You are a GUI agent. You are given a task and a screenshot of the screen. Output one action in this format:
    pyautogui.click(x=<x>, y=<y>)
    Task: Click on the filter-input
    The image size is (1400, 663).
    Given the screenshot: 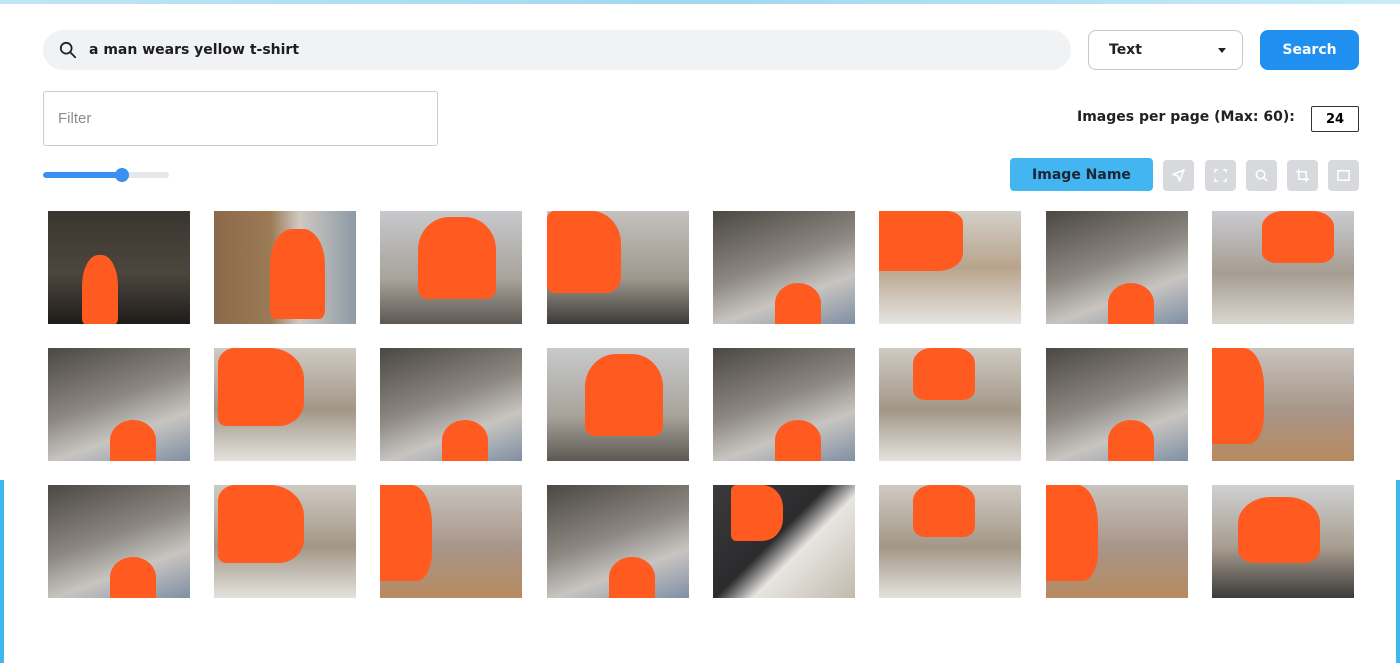 What is the action you would take?
    pyautogui.click(x=240, y=118)
    